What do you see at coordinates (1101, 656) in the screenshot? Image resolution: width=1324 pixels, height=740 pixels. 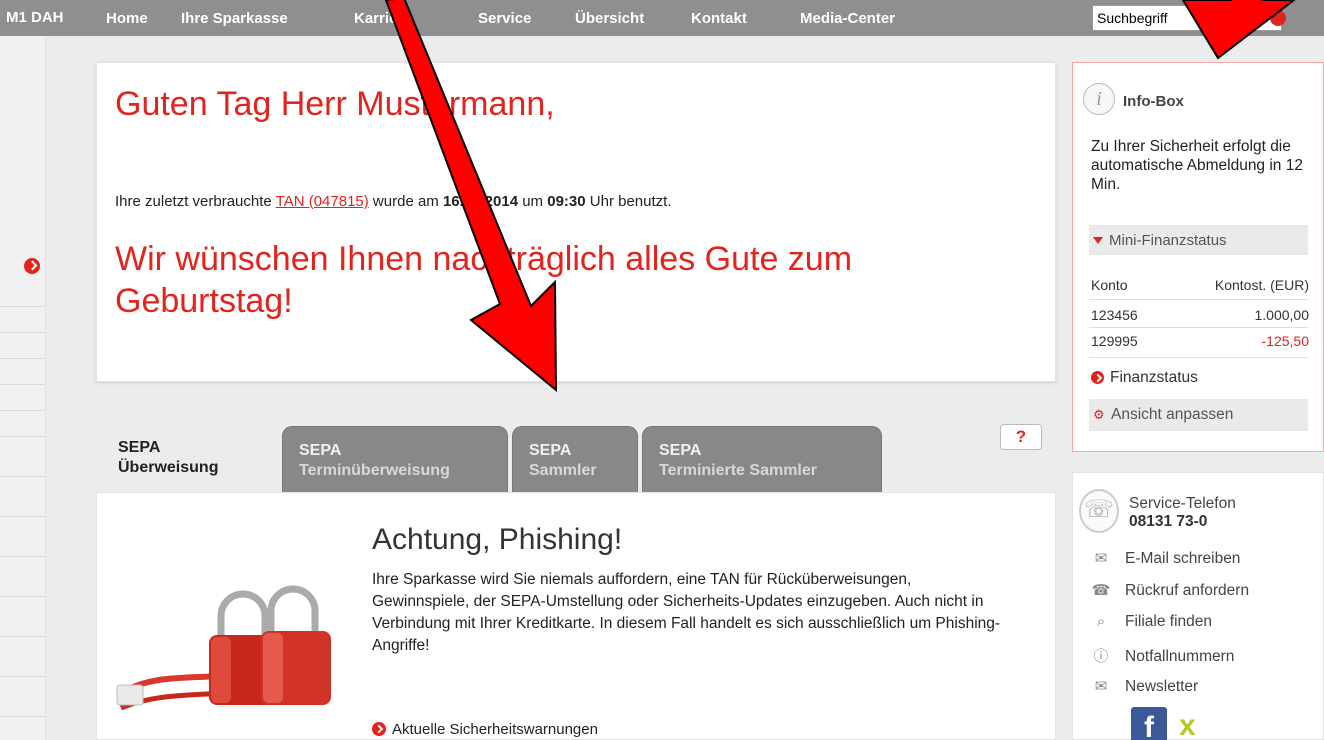 I see `emergency-icon: ⓘ` at bounding box center [1101, 656].